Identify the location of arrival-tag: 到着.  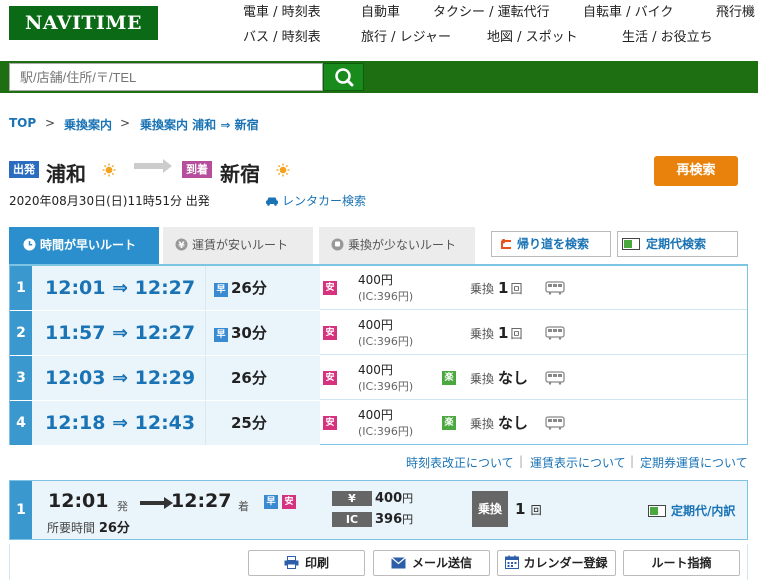
(197, 169).